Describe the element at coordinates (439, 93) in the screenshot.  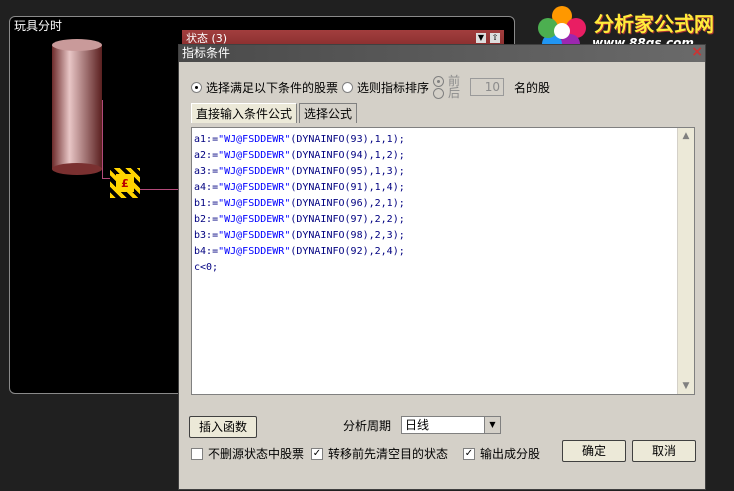
I see `radio-order-back` at that location.